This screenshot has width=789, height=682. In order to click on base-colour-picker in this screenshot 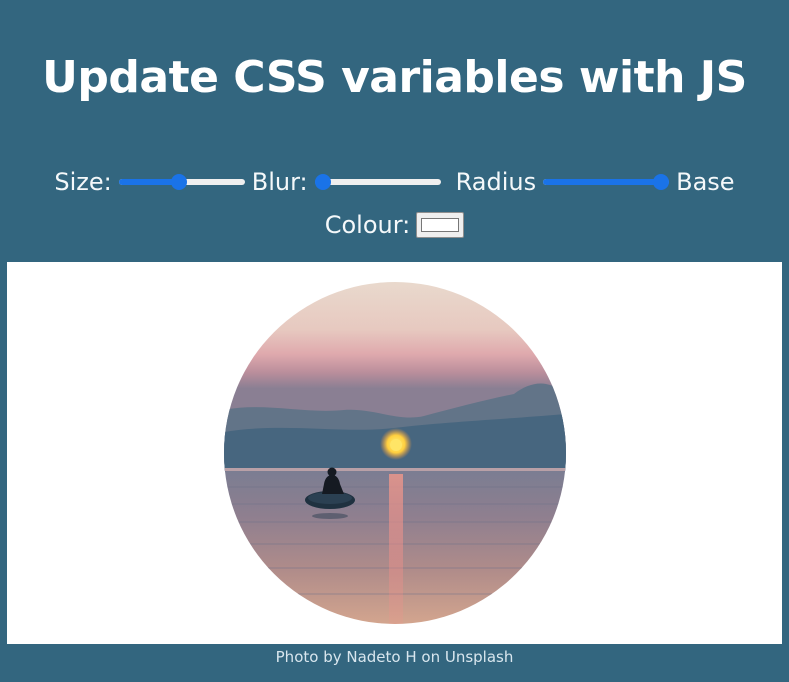, I will do `click(440, 225)`.